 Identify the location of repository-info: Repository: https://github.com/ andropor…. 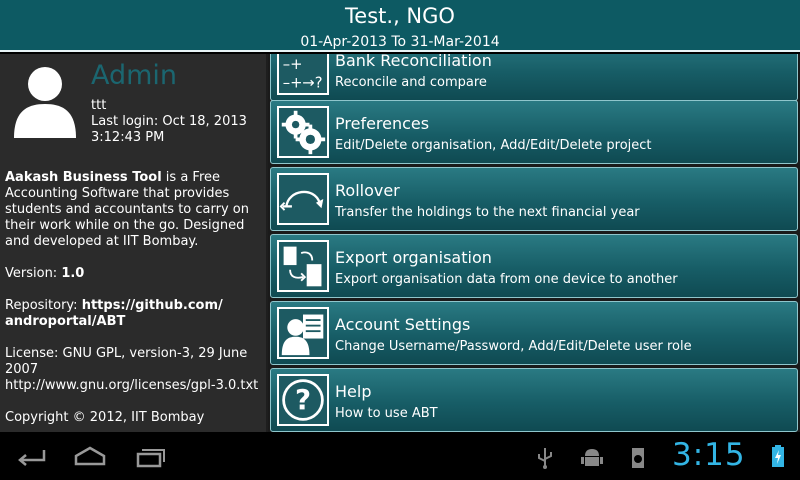
(134, 314).